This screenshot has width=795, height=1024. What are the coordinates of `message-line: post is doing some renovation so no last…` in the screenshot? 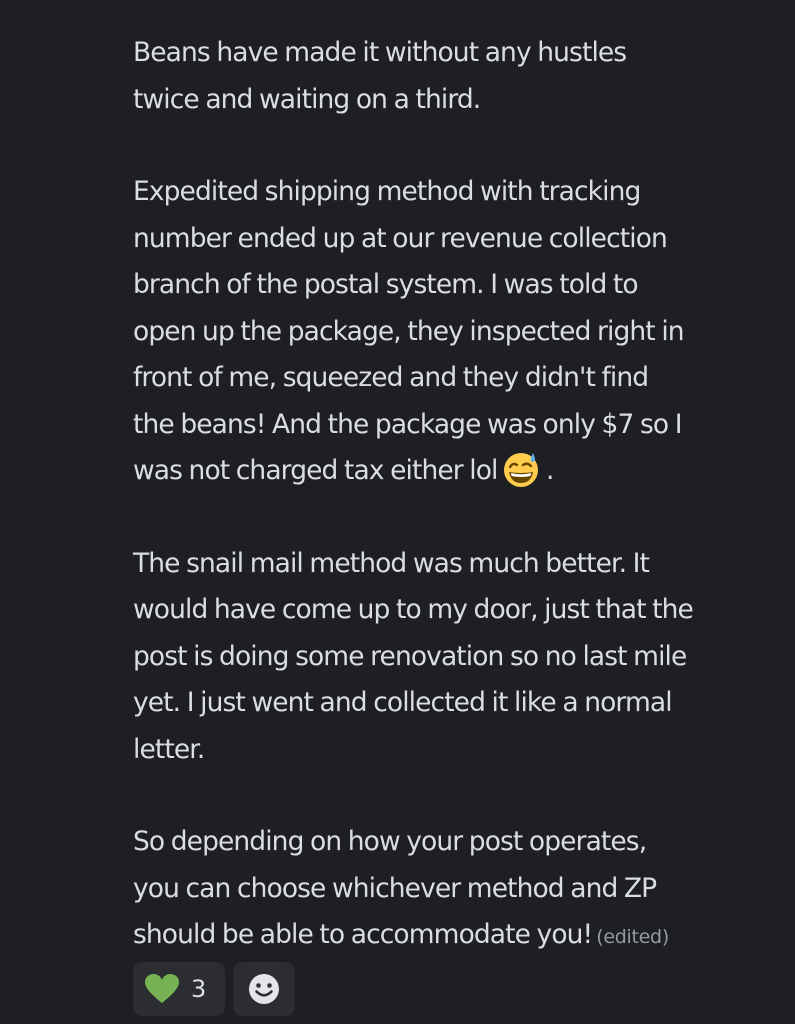 It's located at (410, 656).